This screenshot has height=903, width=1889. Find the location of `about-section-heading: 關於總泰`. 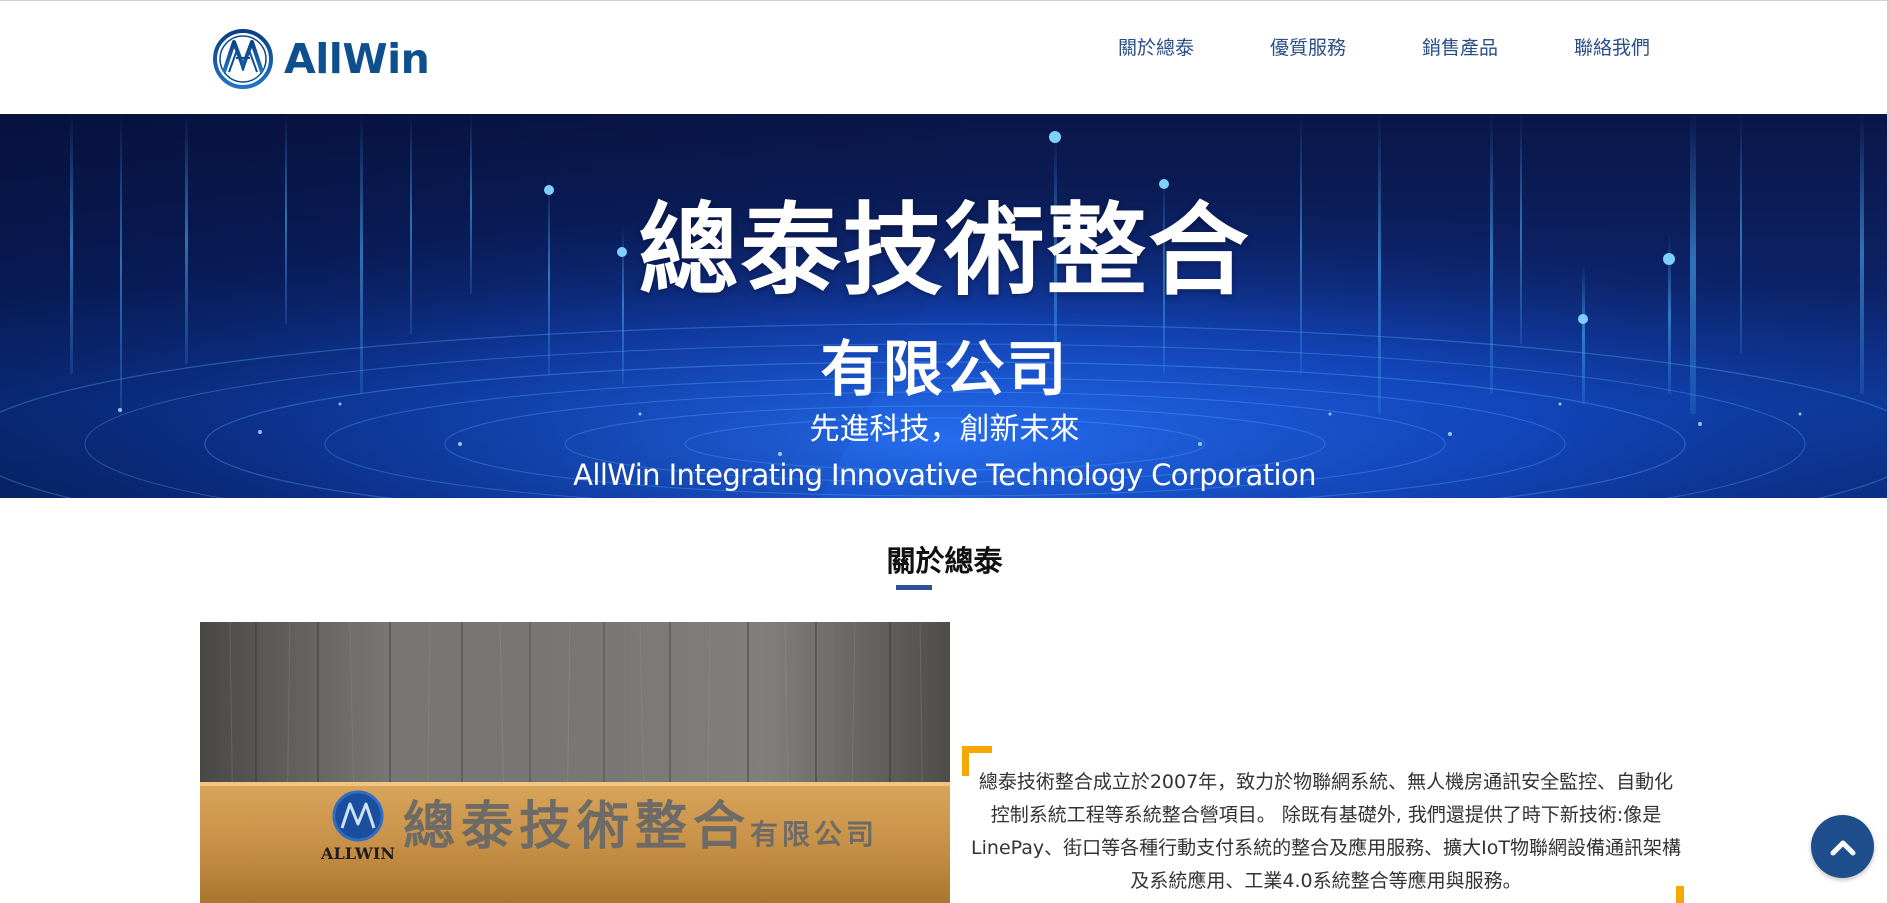

about-section-heading: 關於總泰 is located at coordinates (944, 561).